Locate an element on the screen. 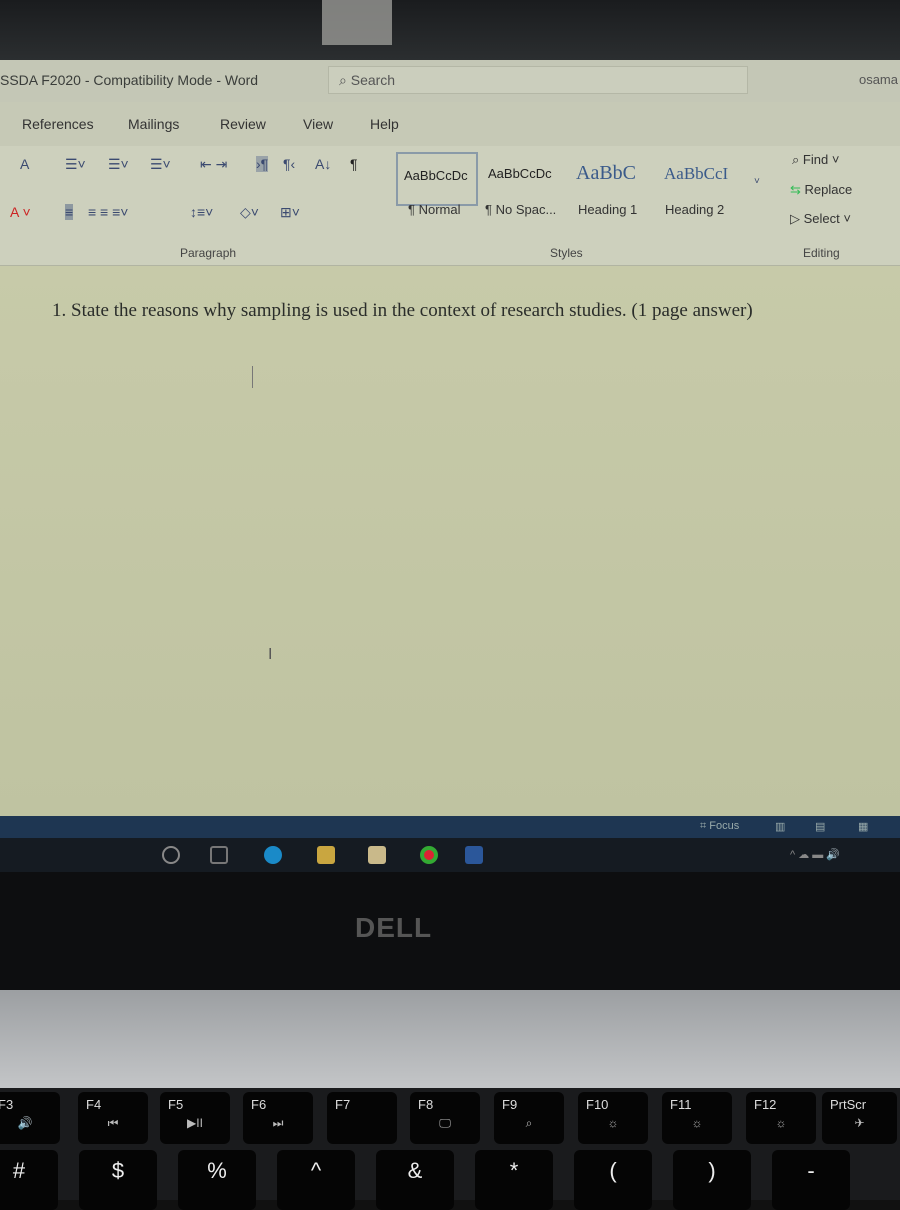 This screenshot has height=1210, width=900. taskbar: ^ ☁ ▬ 🔊 is located at coordinates (450, 855).